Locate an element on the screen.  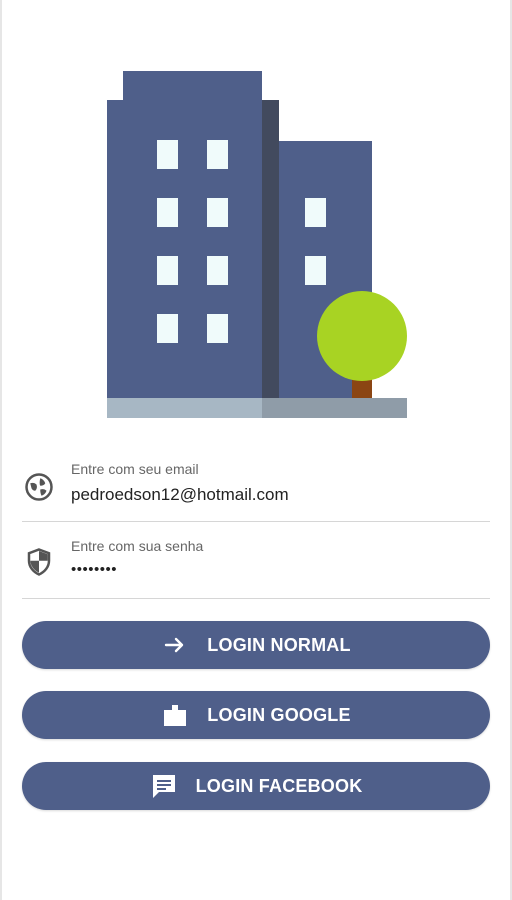
shield-icon is located at coordinates (39, 562).